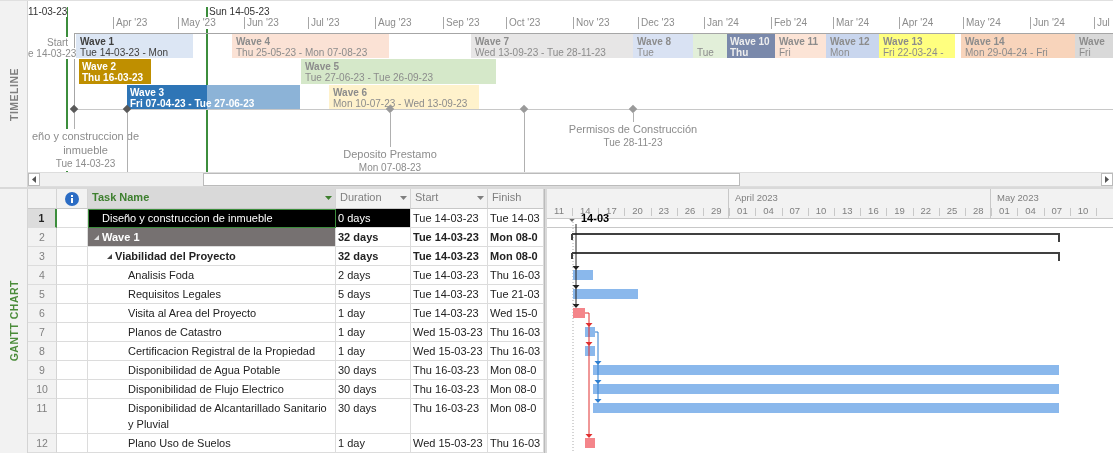  Describe the element at coordinates (212, 275) in the screenshot. I see `task-name-cell: Analisis Foda` at that location.